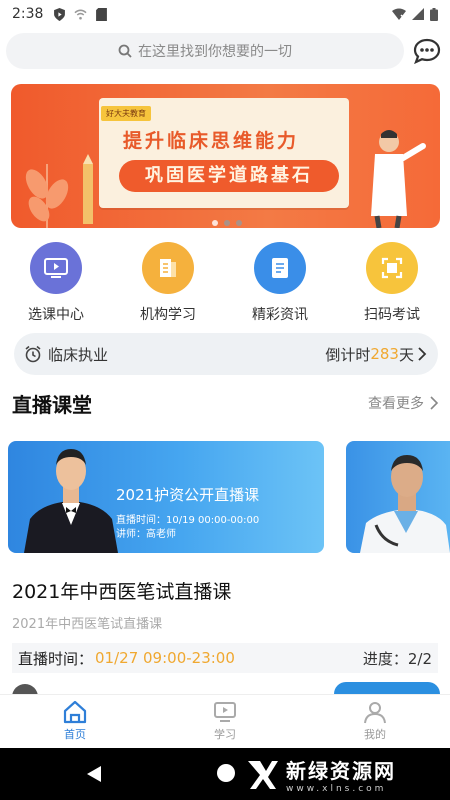 Image resolution: width=450 pixels, height=800 pixels. I want to click on live-course-card-next, so click(398, 497).